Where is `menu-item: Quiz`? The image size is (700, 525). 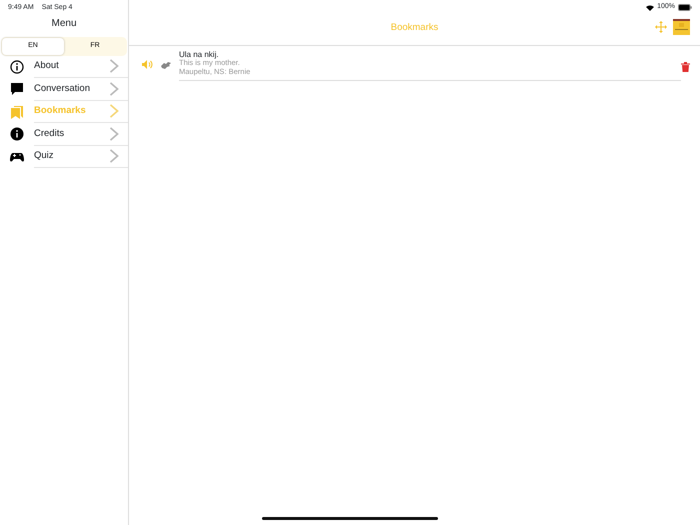 menu-item: Quiz is located at coordinates (81, 157).